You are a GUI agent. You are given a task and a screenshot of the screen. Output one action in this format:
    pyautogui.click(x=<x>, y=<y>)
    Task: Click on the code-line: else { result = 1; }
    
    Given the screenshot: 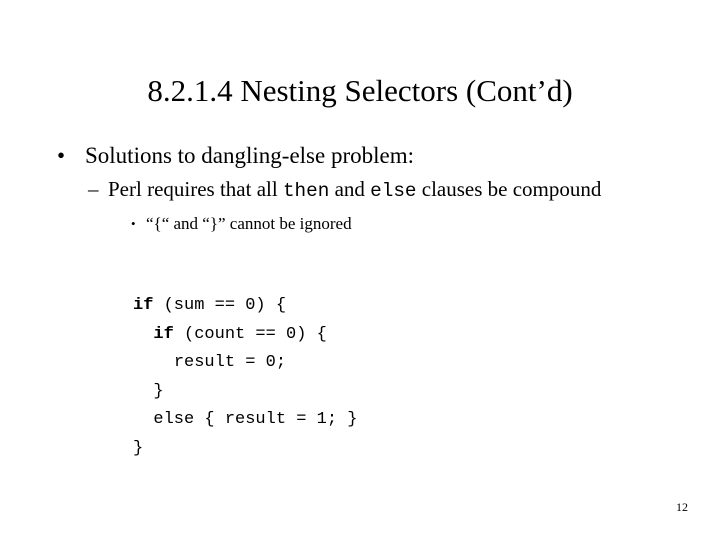 What is the action you would take?
    pyautogui.click(x=245, y=420)
    